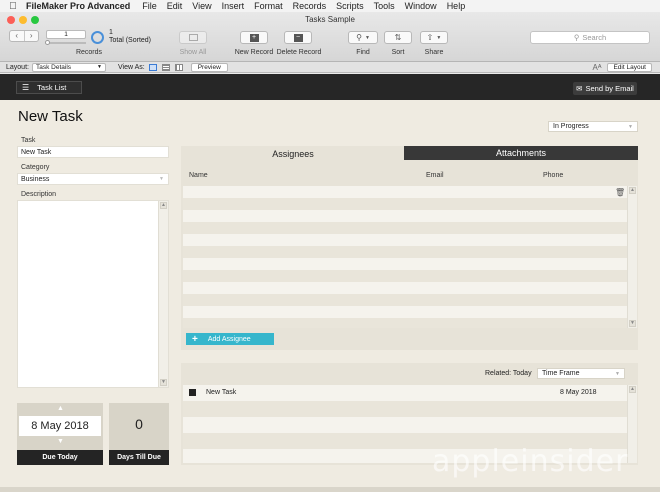  I want to click on search-input: ⚲ Search, so click(590, 37).